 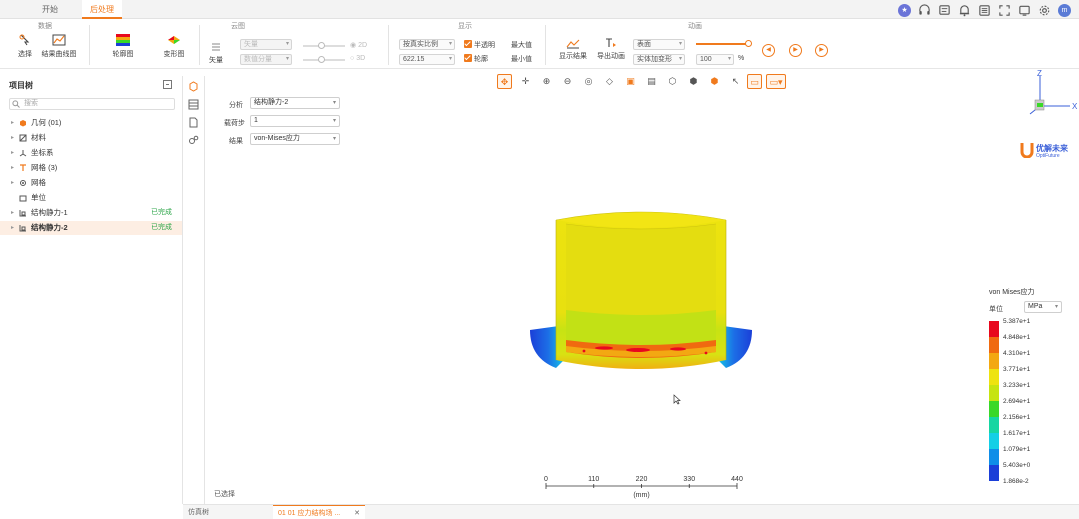 I want to click on window-icon, so click(x=1024, y=10).